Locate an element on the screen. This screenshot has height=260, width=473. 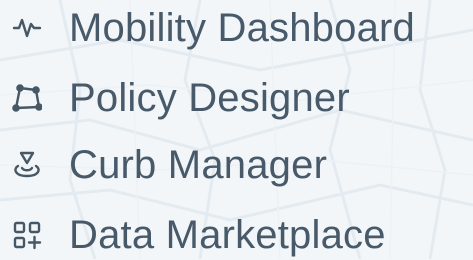
nav-item-curb-manager: Curb Manager is located at coordinates (168, 165).